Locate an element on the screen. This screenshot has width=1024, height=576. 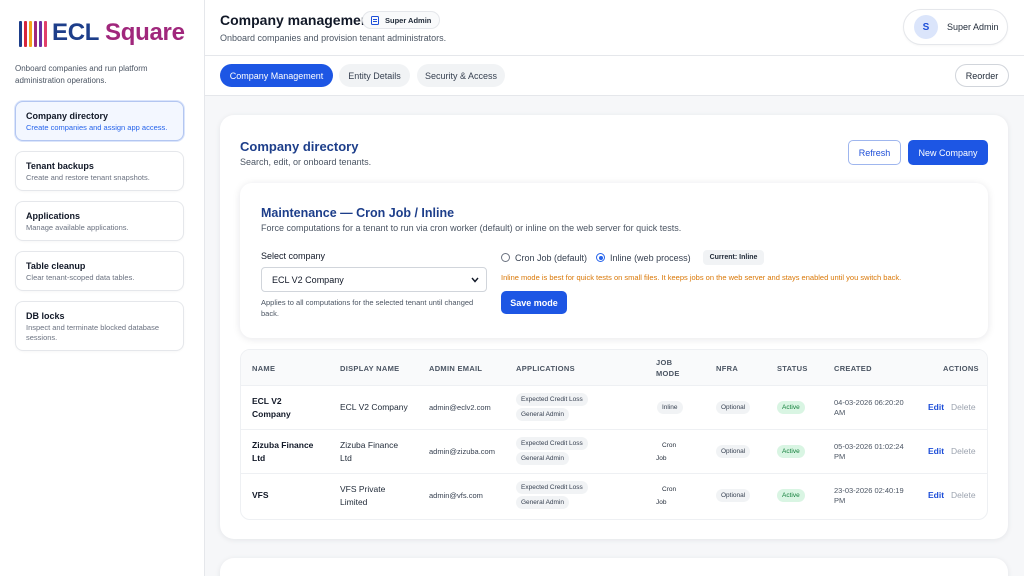
reorder-button: Reorder is located at coordinates (982, 75).